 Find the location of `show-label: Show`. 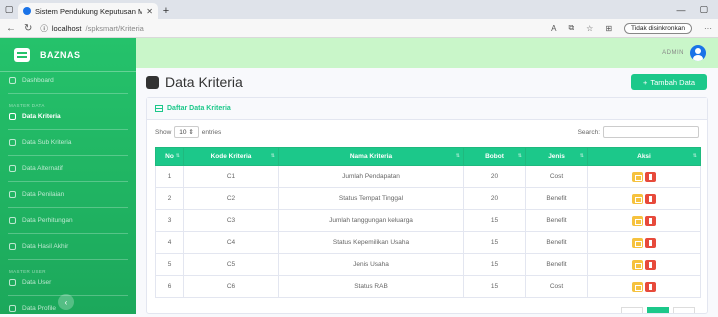

show-label: Show is located at coordinates (163, 132).